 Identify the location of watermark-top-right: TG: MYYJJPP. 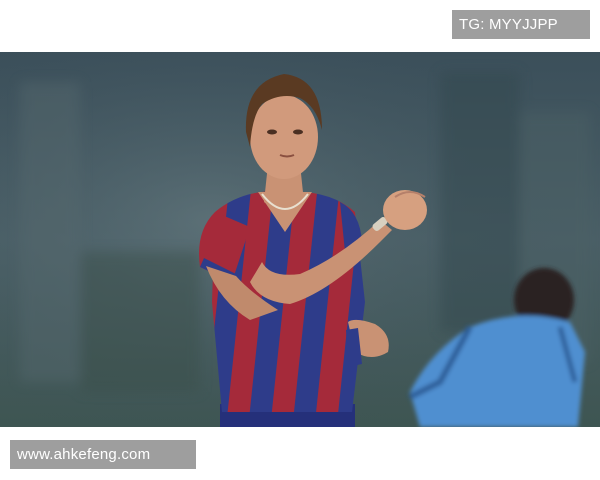
(521, 24).